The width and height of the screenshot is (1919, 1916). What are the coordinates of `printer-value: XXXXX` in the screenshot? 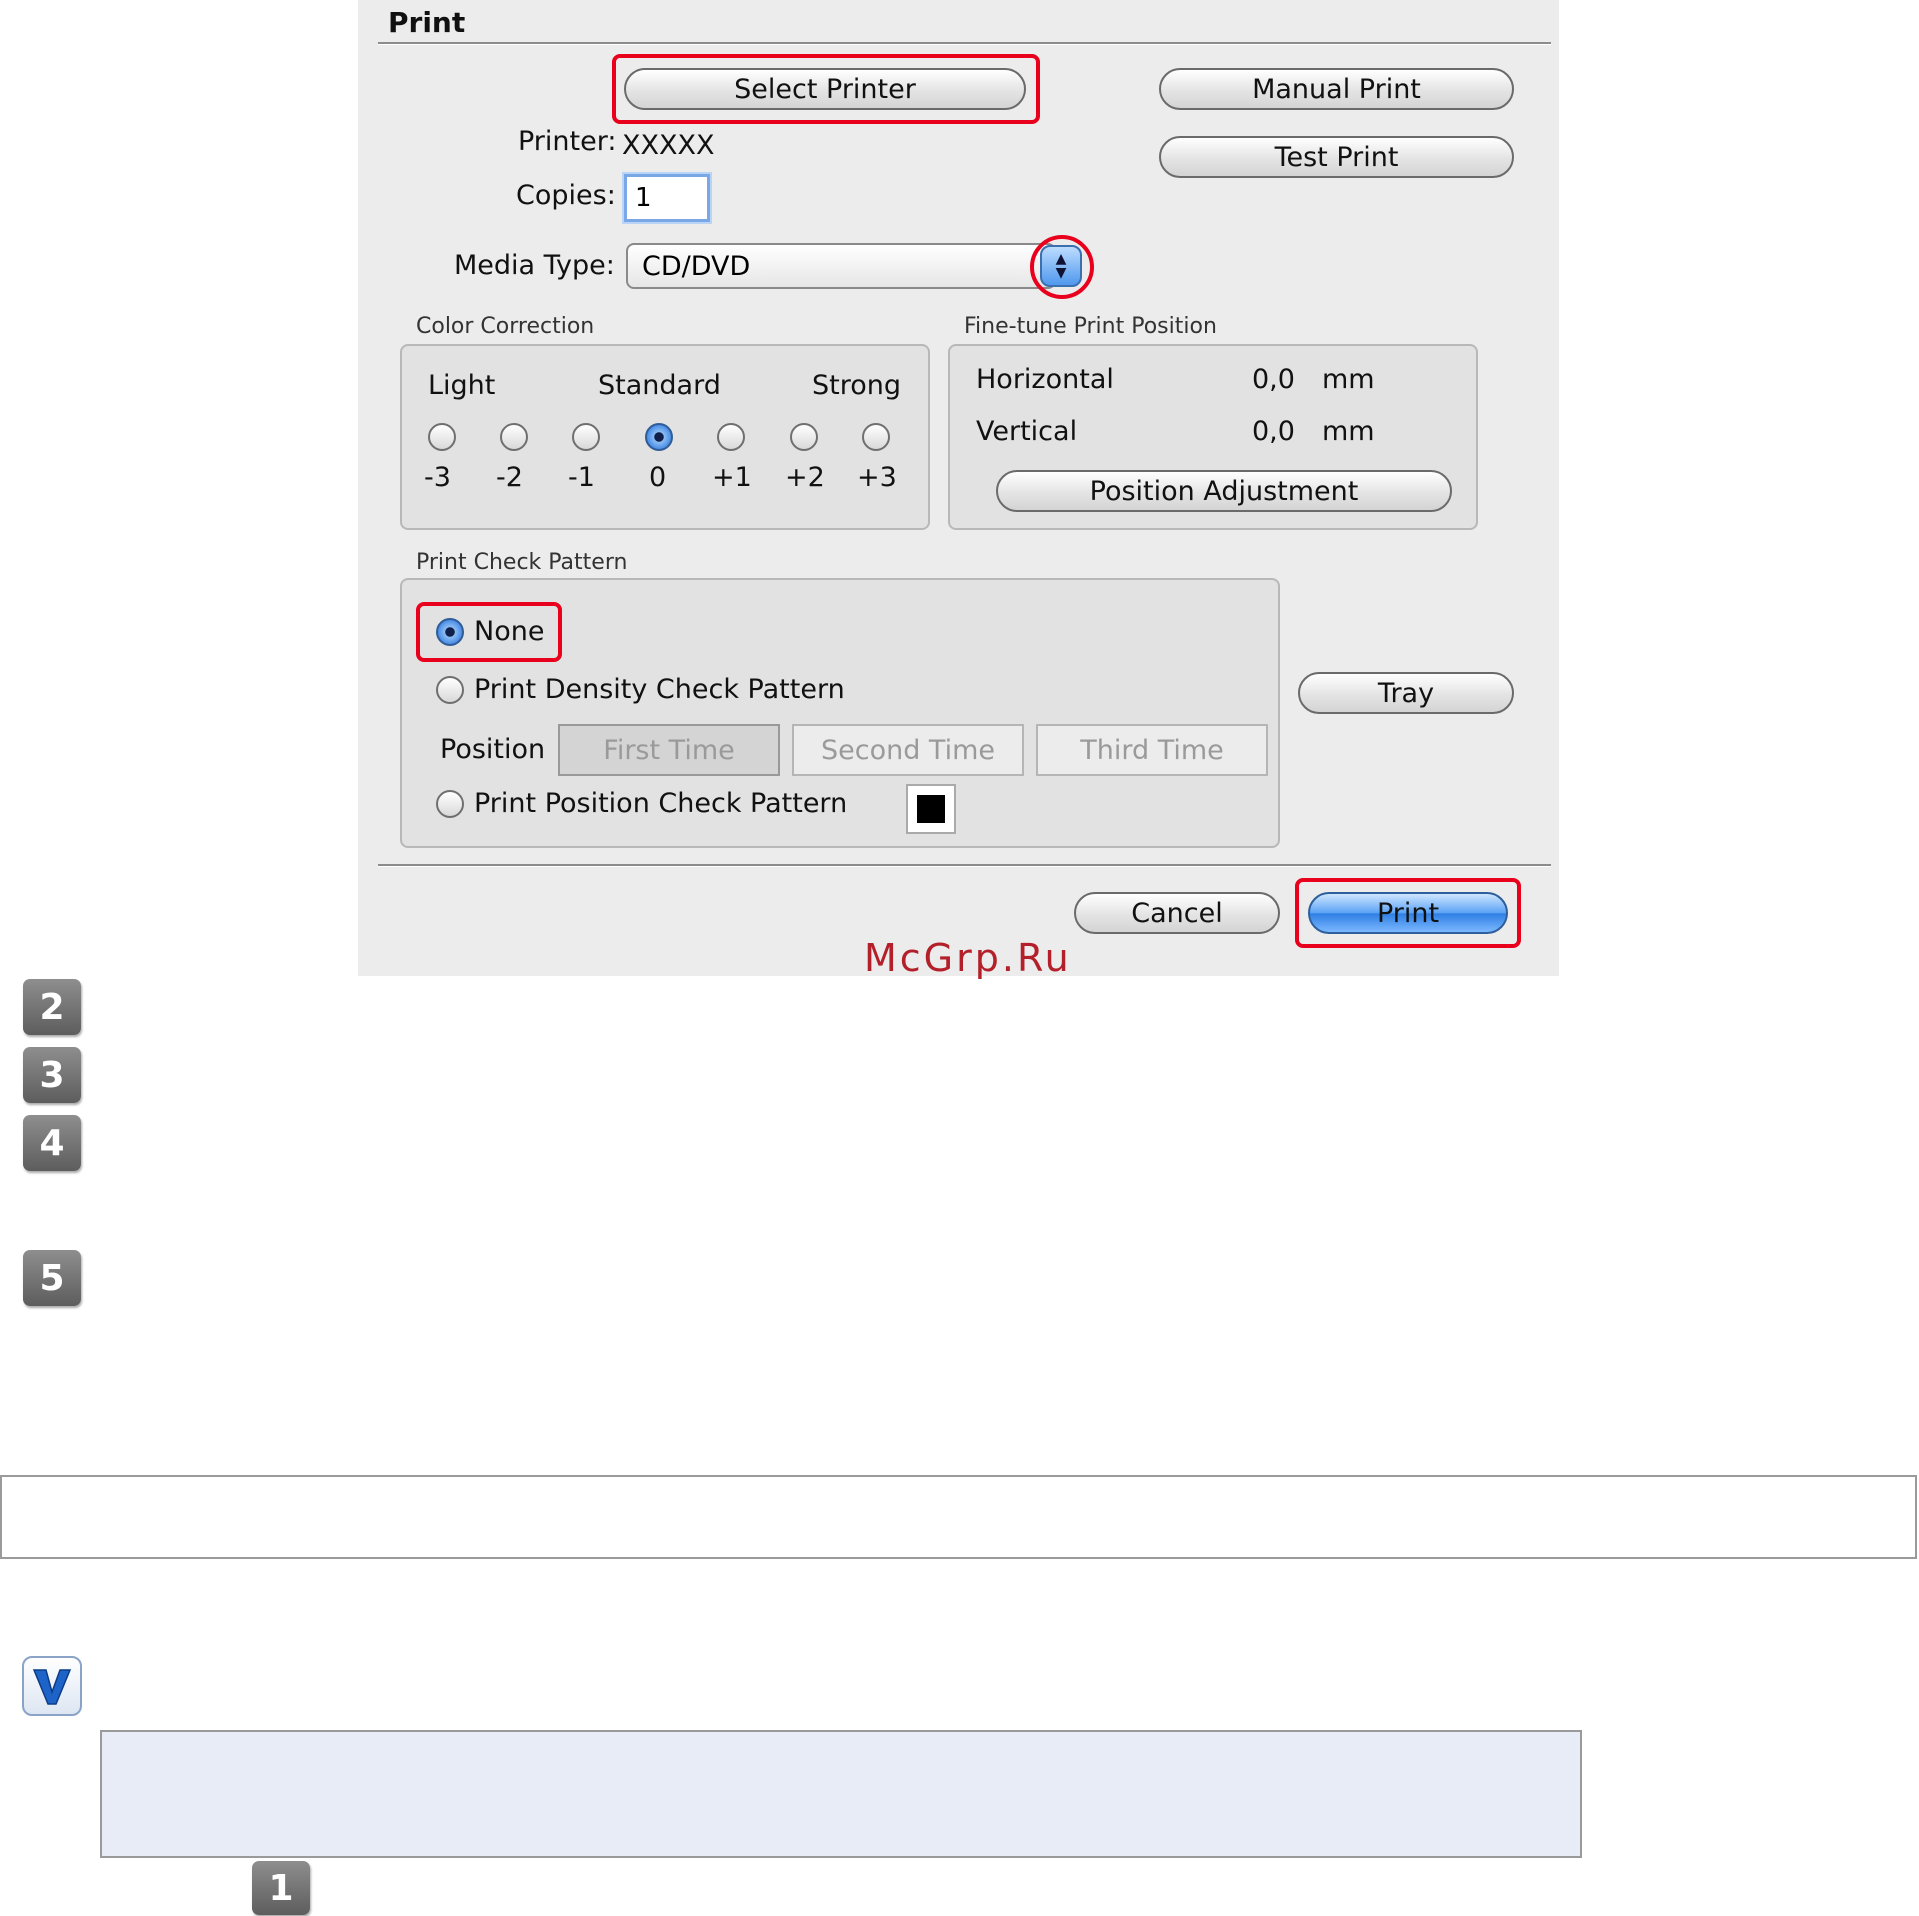 It's located at (668, 145).